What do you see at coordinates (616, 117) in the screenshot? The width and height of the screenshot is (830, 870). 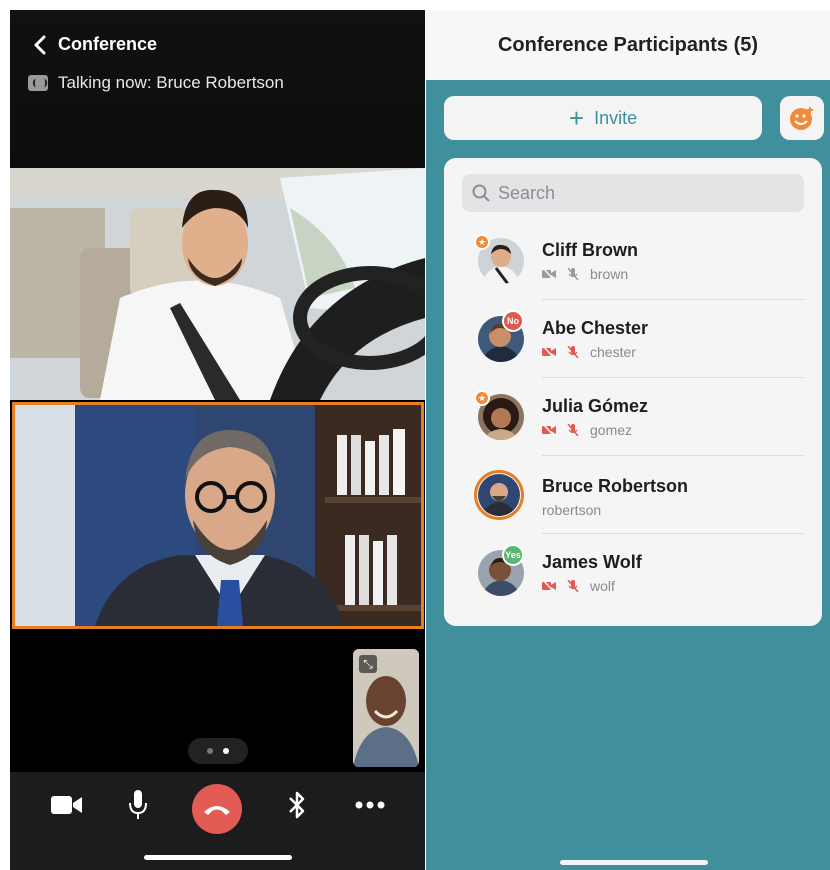 I see `invite-label: Invite` at bounding box center [616, 117].